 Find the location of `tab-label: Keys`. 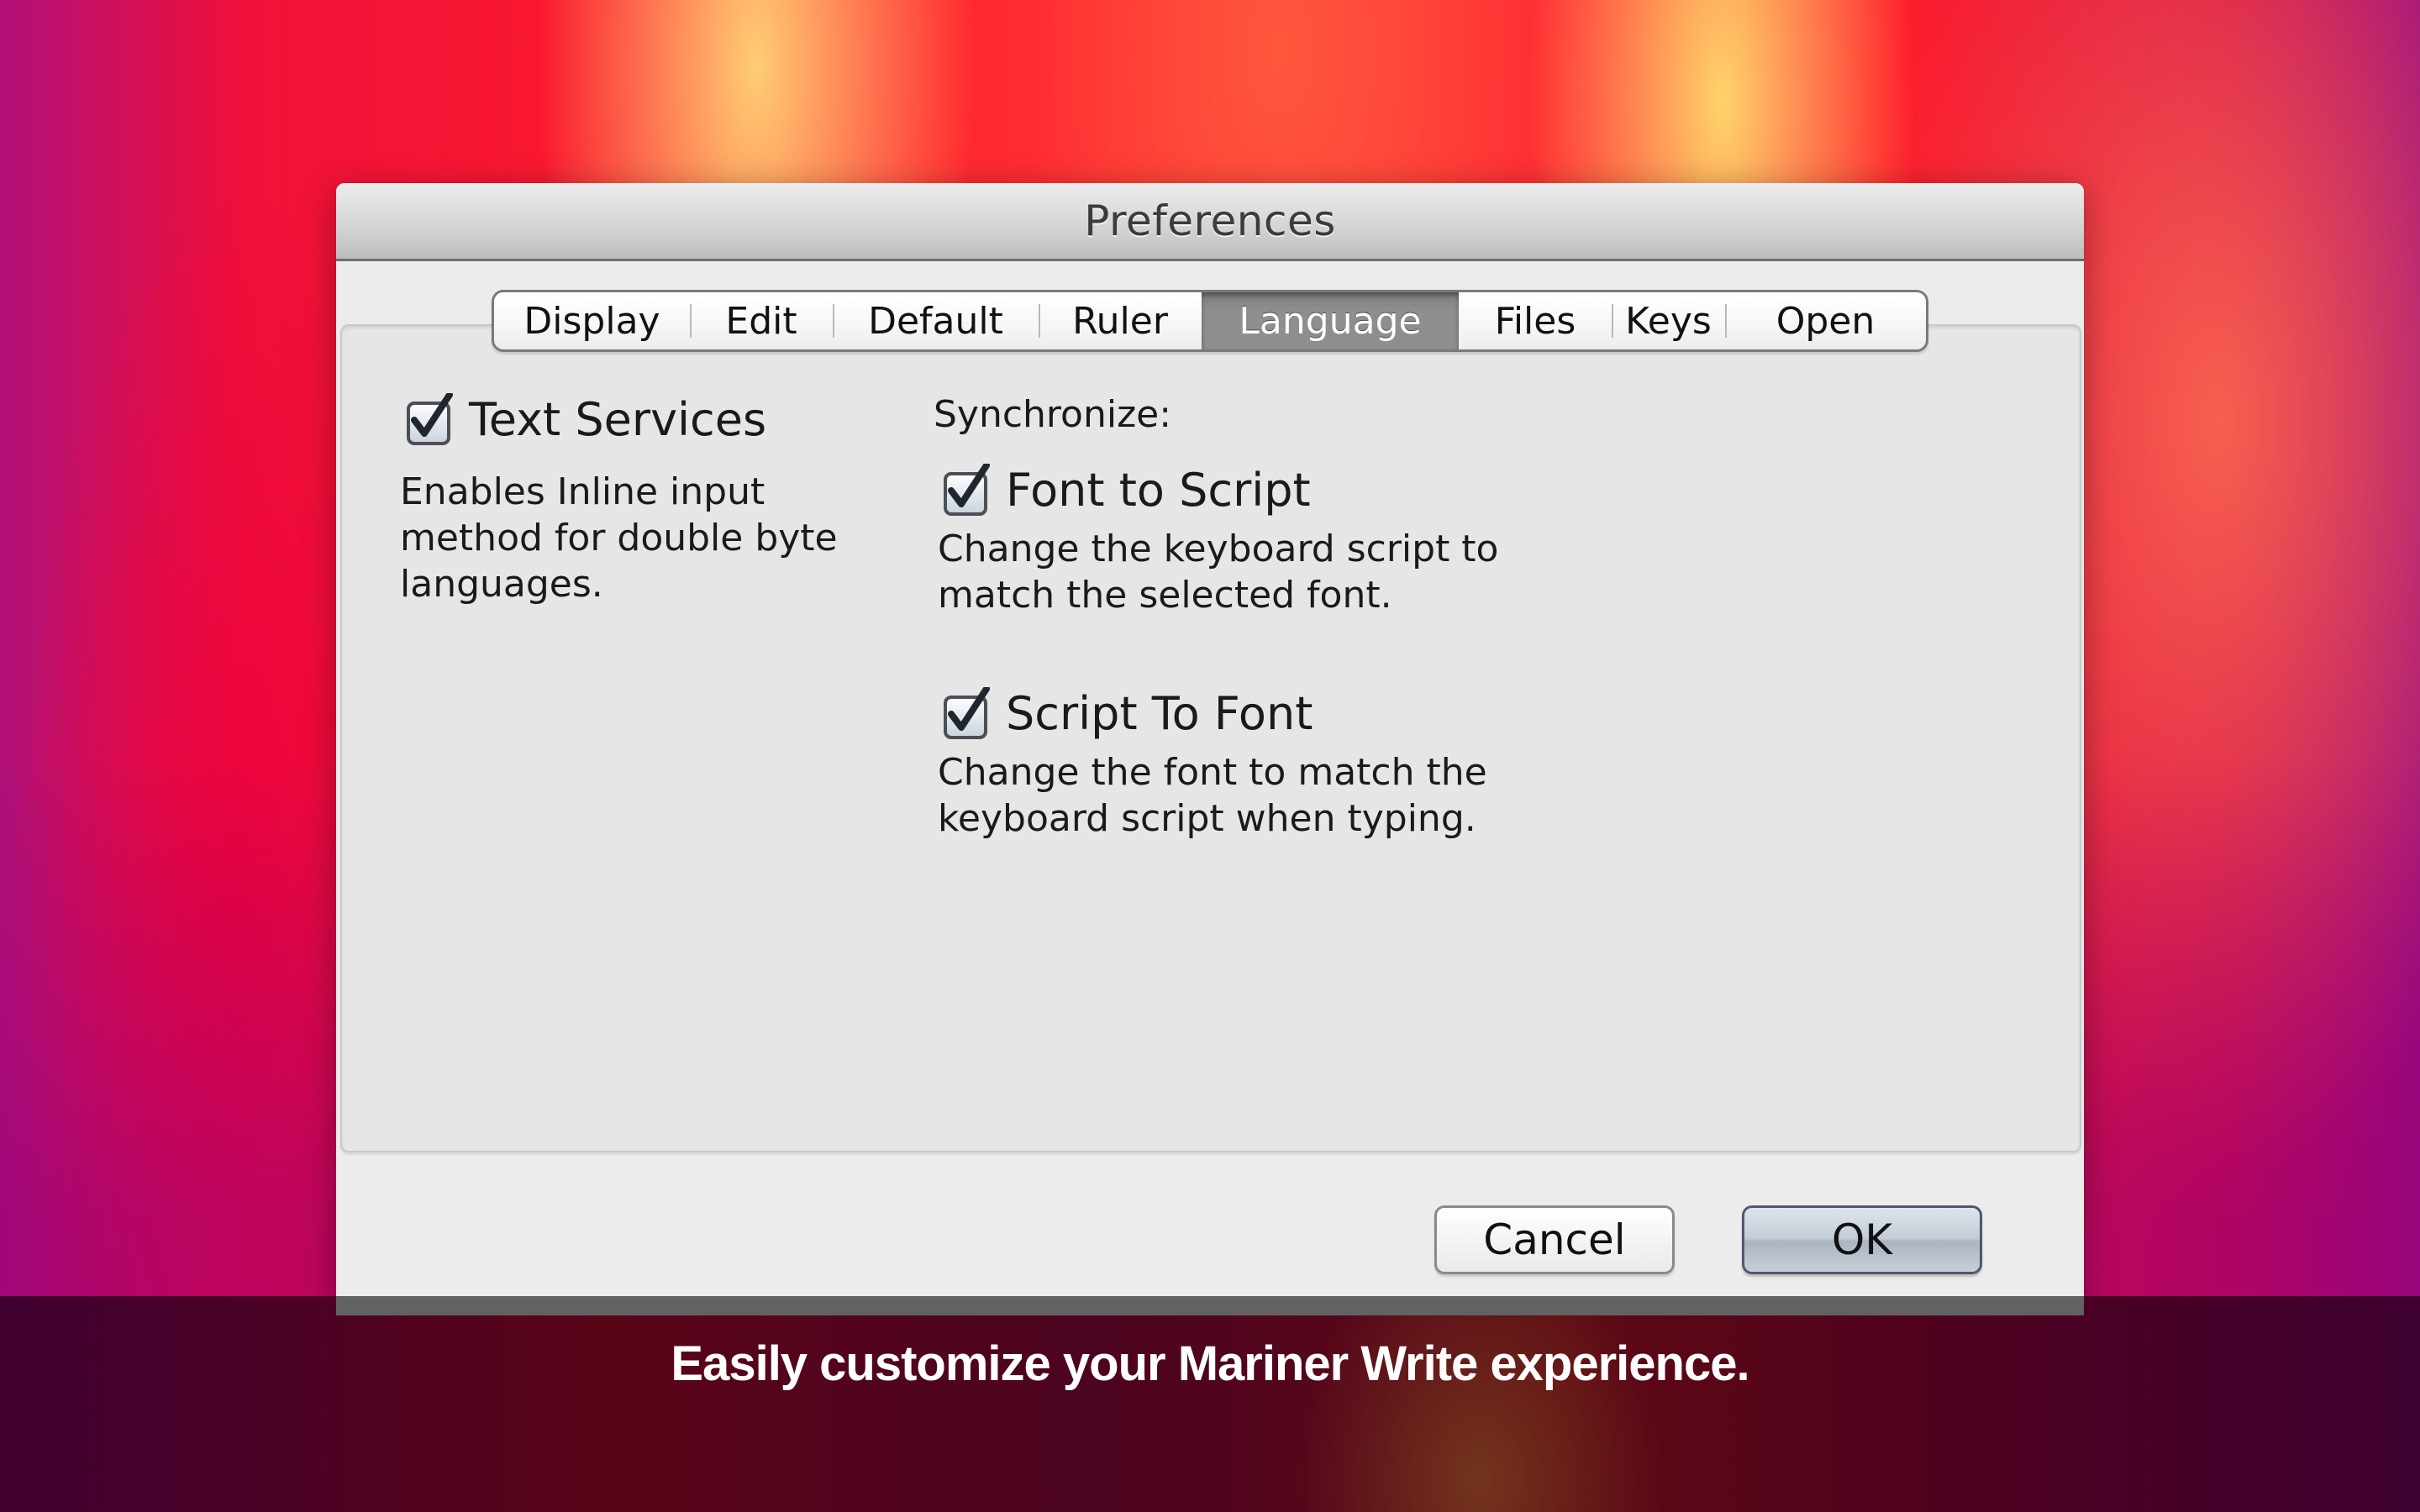

tab-label: Keys is located at coordinates (1668, 321).